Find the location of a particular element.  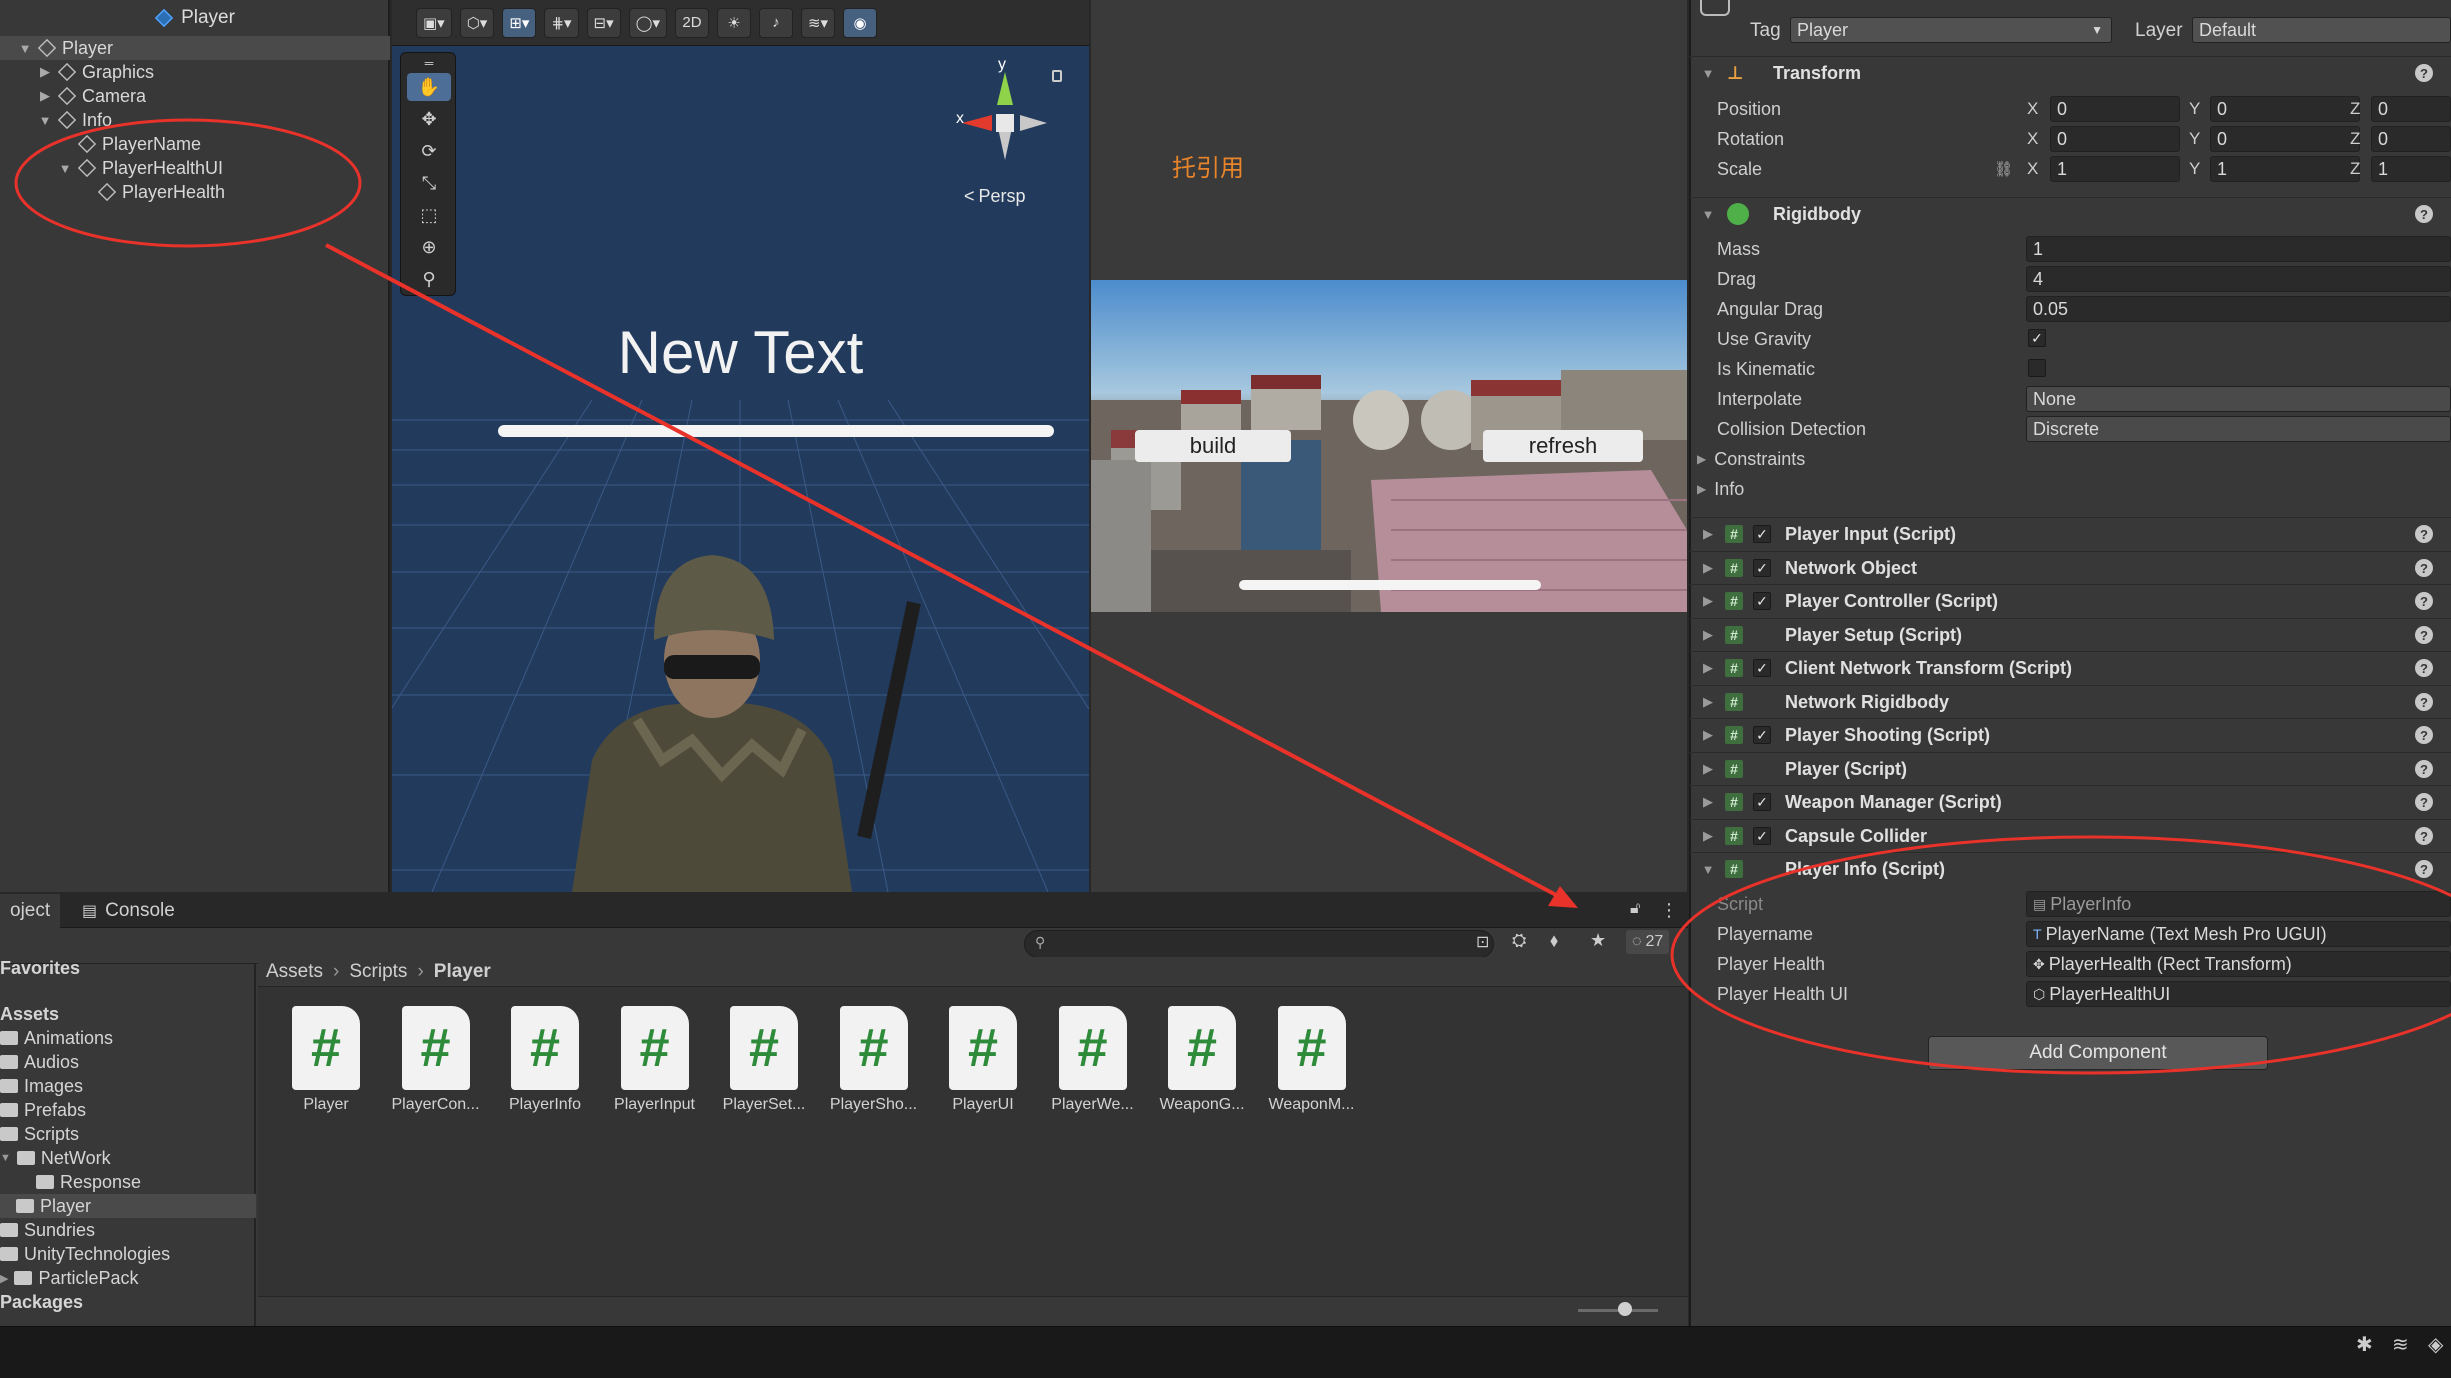

component-row: ▶ # Network Rigidbody? is located at coordinates (2070, 701).